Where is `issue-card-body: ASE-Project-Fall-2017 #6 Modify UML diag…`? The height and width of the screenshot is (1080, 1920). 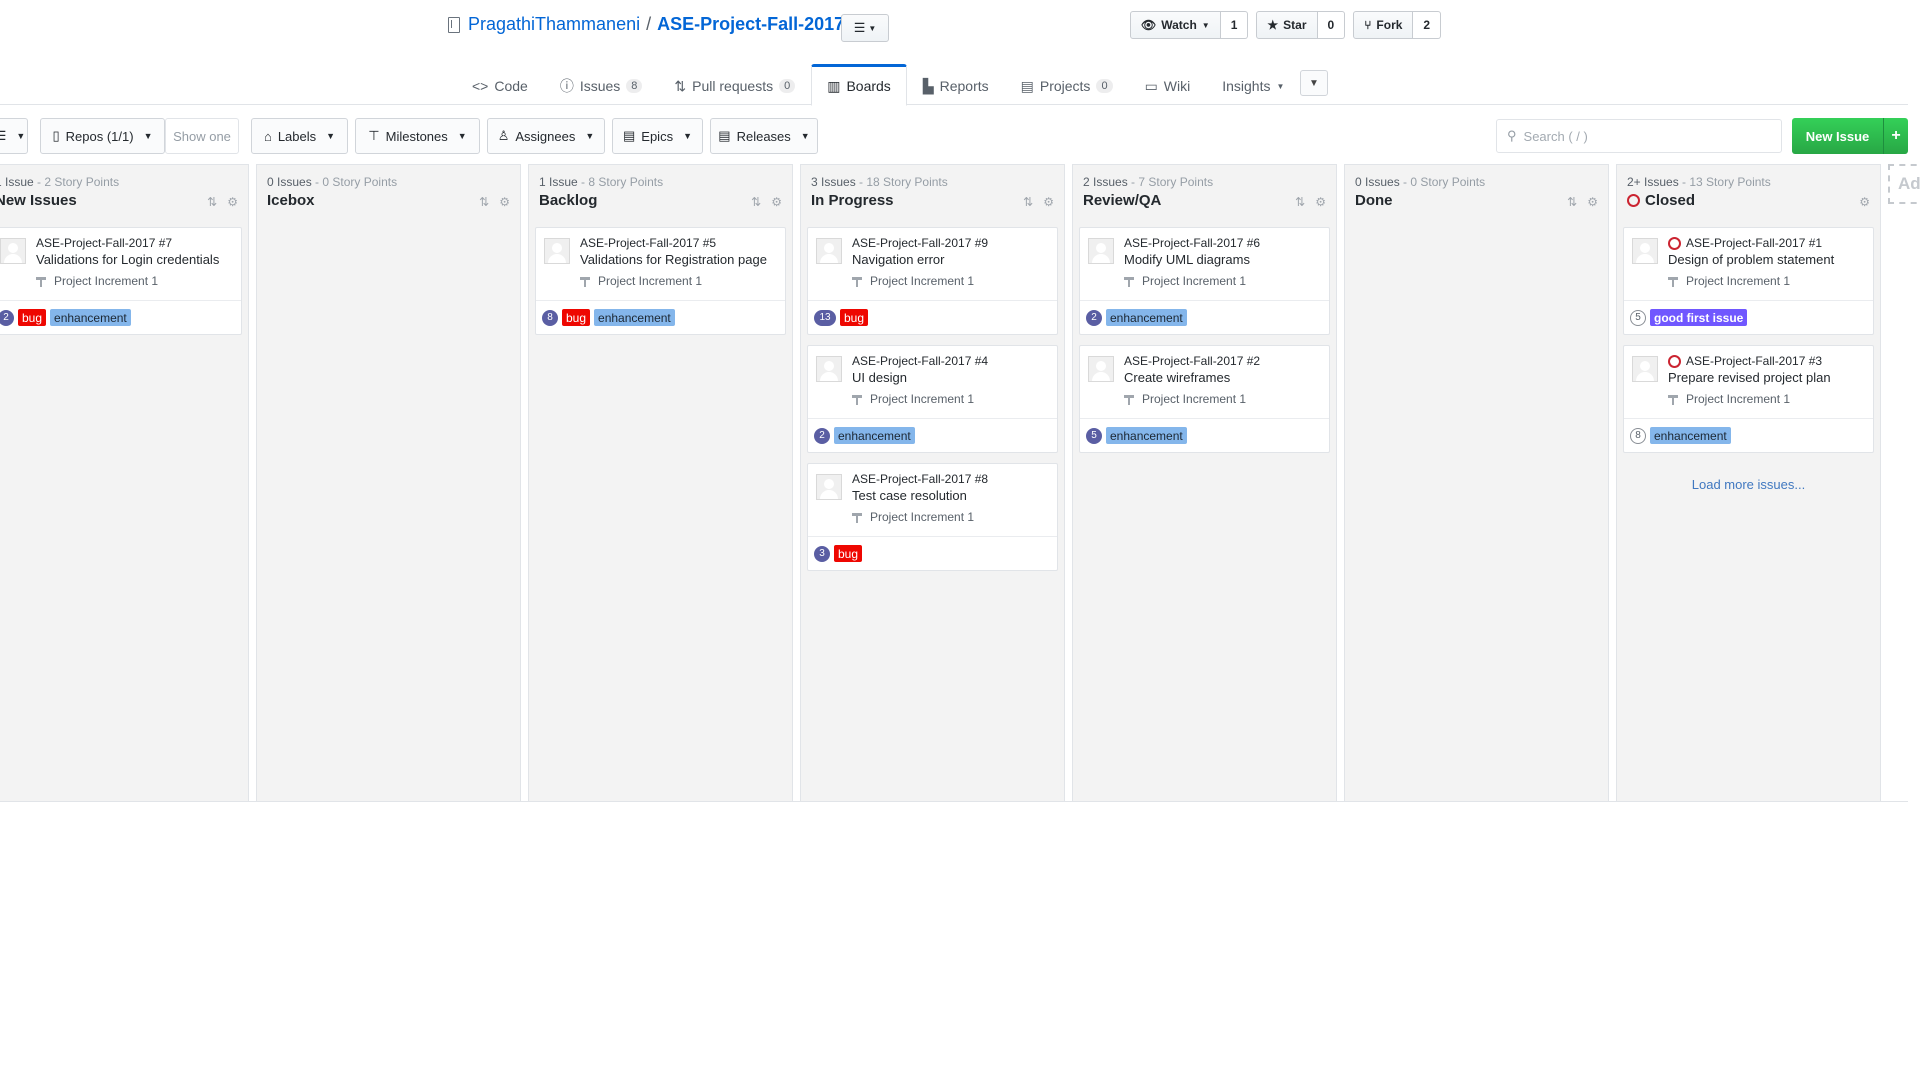 issue-card-body: ASE-Project-Fall-2017 #6 Modify UML diag… is located at coordinates (1204, 264).